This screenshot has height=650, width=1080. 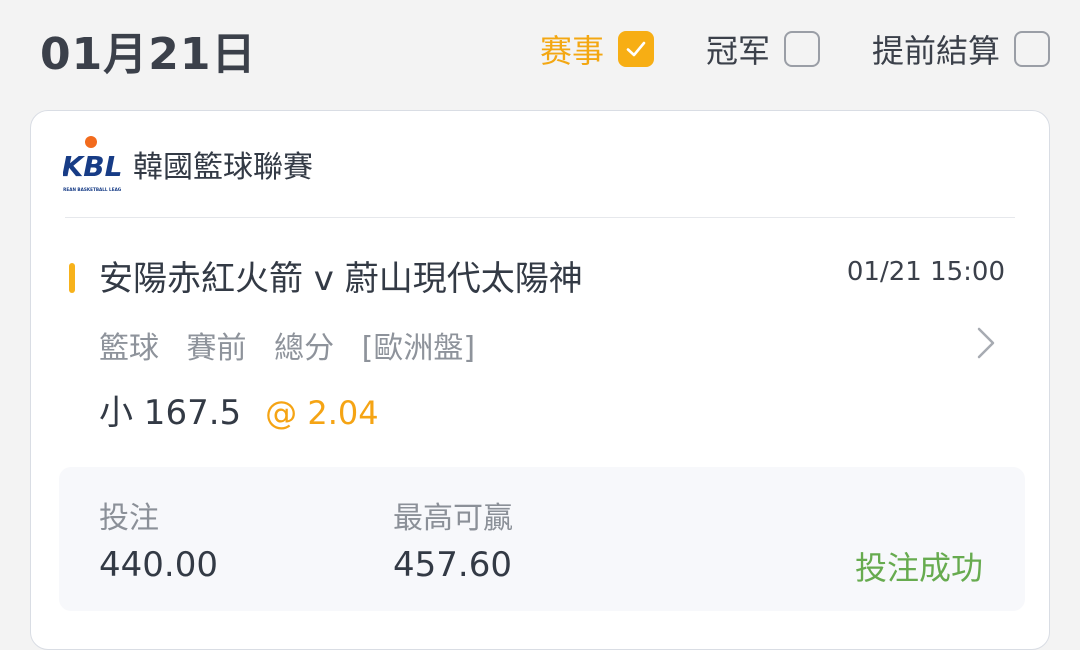 I want to click on stage-label: 賽前, so click(x=216, y=348).